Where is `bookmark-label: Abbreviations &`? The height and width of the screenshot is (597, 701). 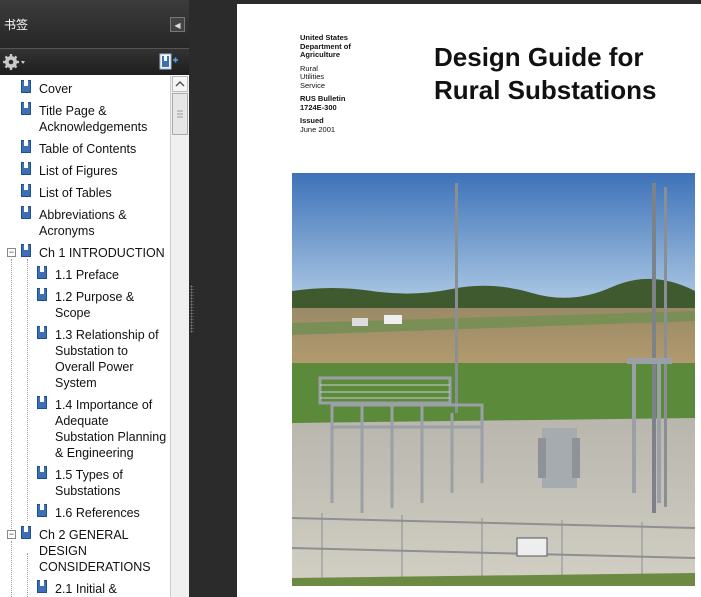
bookmark-label: Abbreviations & is located at coordinates (83, 215).